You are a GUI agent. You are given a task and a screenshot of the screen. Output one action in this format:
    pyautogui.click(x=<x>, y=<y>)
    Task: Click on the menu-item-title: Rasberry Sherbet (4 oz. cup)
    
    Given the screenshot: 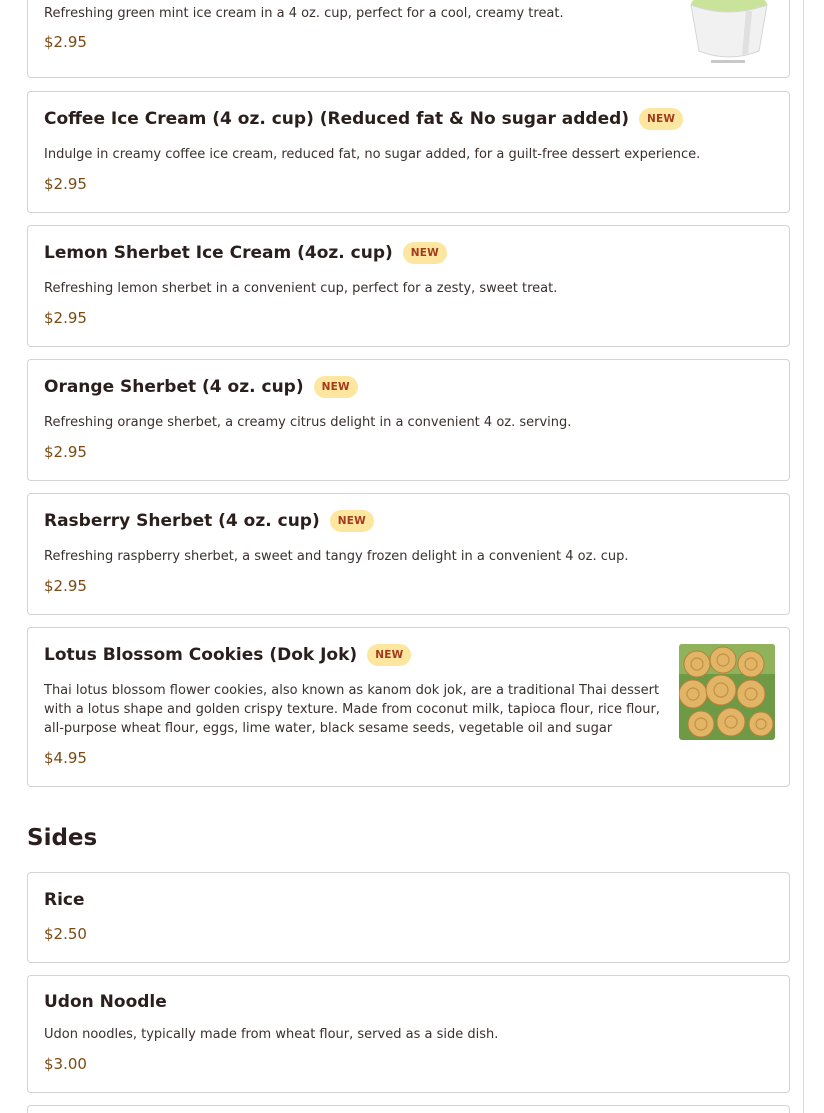 What is the action you would take?
    pyautogui.click(x=182, y=521)
    